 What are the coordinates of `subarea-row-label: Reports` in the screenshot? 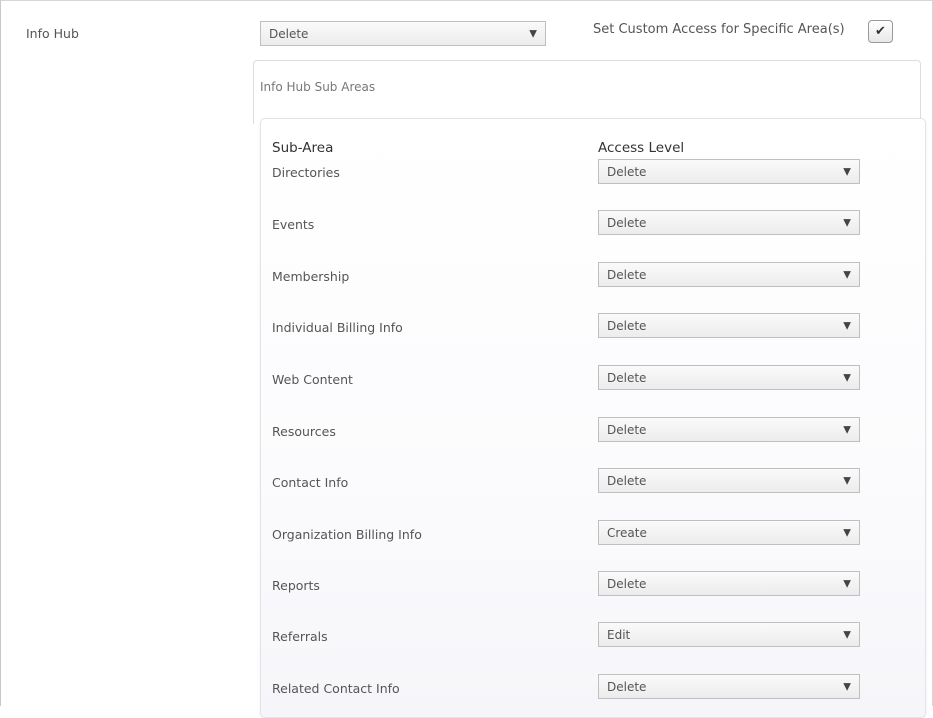 It's located at (296, 585).